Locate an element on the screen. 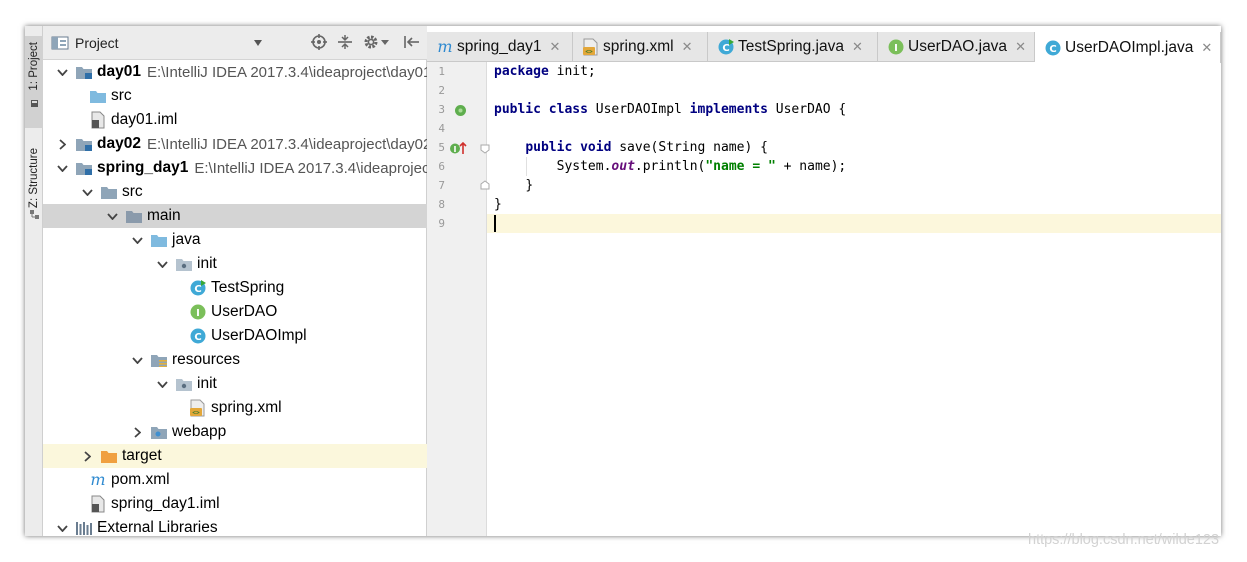 The height and width of the screenshot is (562, 1247). tab-spring-xml: <> spring.xml ✕ is located at coordinates (640, 47).